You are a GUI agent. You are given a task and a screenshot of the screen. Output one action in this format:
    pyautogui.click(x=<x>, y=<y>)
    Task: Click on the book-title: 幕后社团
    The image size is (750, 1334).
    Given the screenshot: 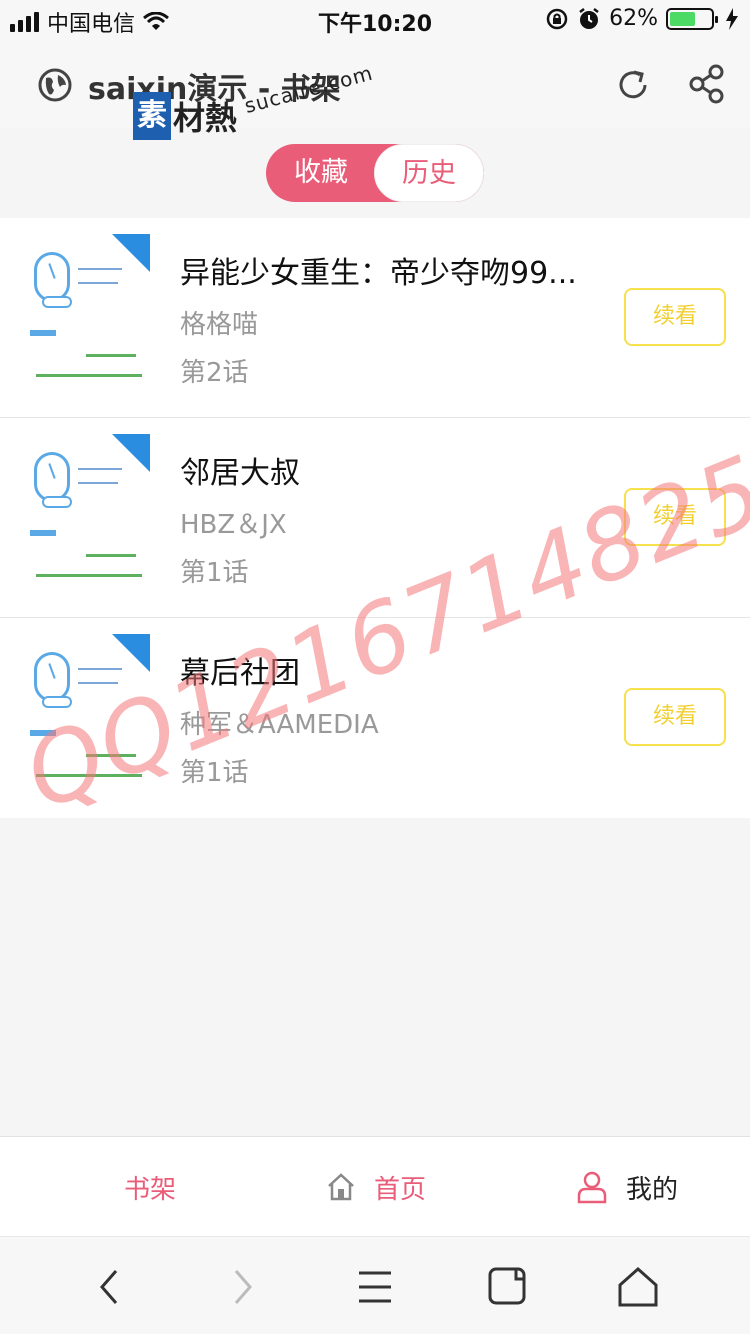 What is the action you would take?
    pyautogui.click(x=240, y=673)
    